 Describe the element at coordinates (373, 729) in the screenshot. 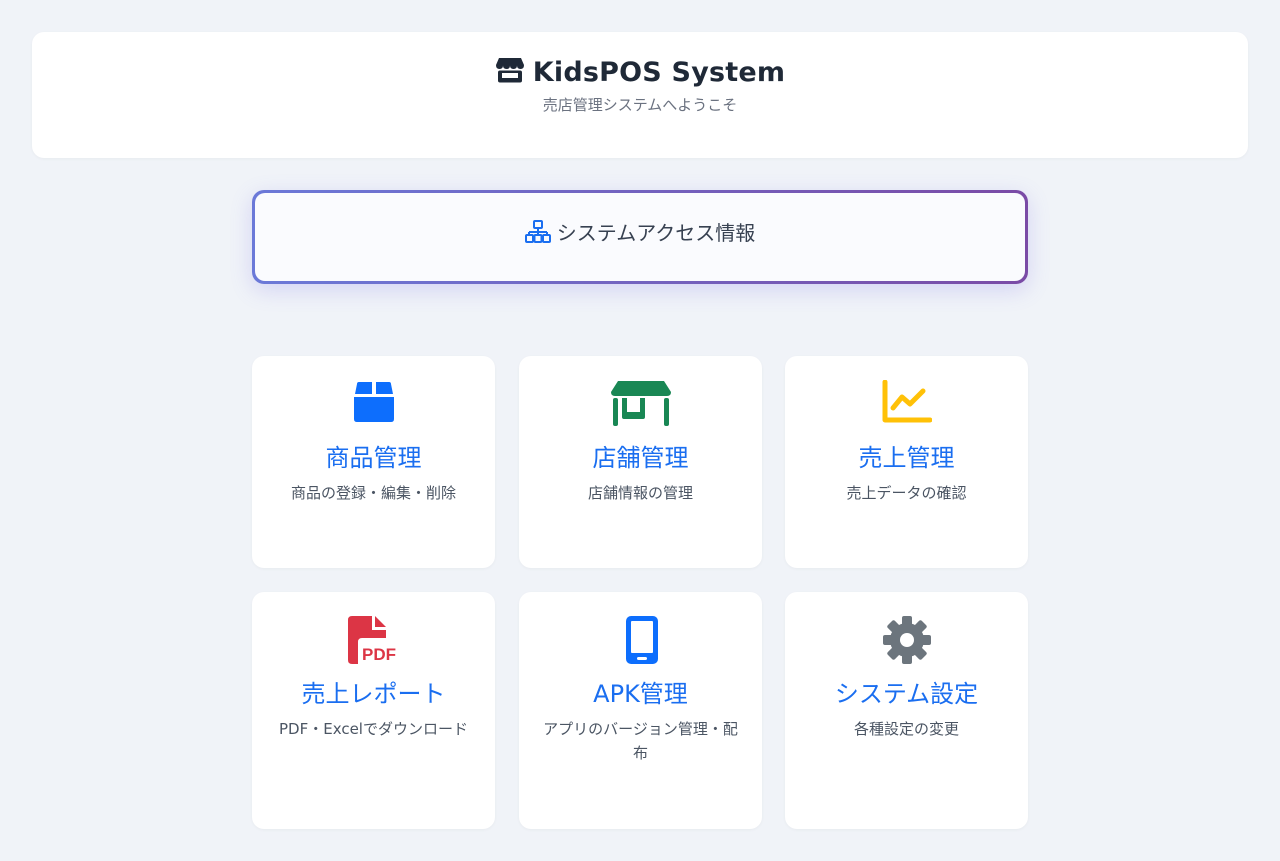

I see `card-description: PDF・Excelでダウンロード` at that location.